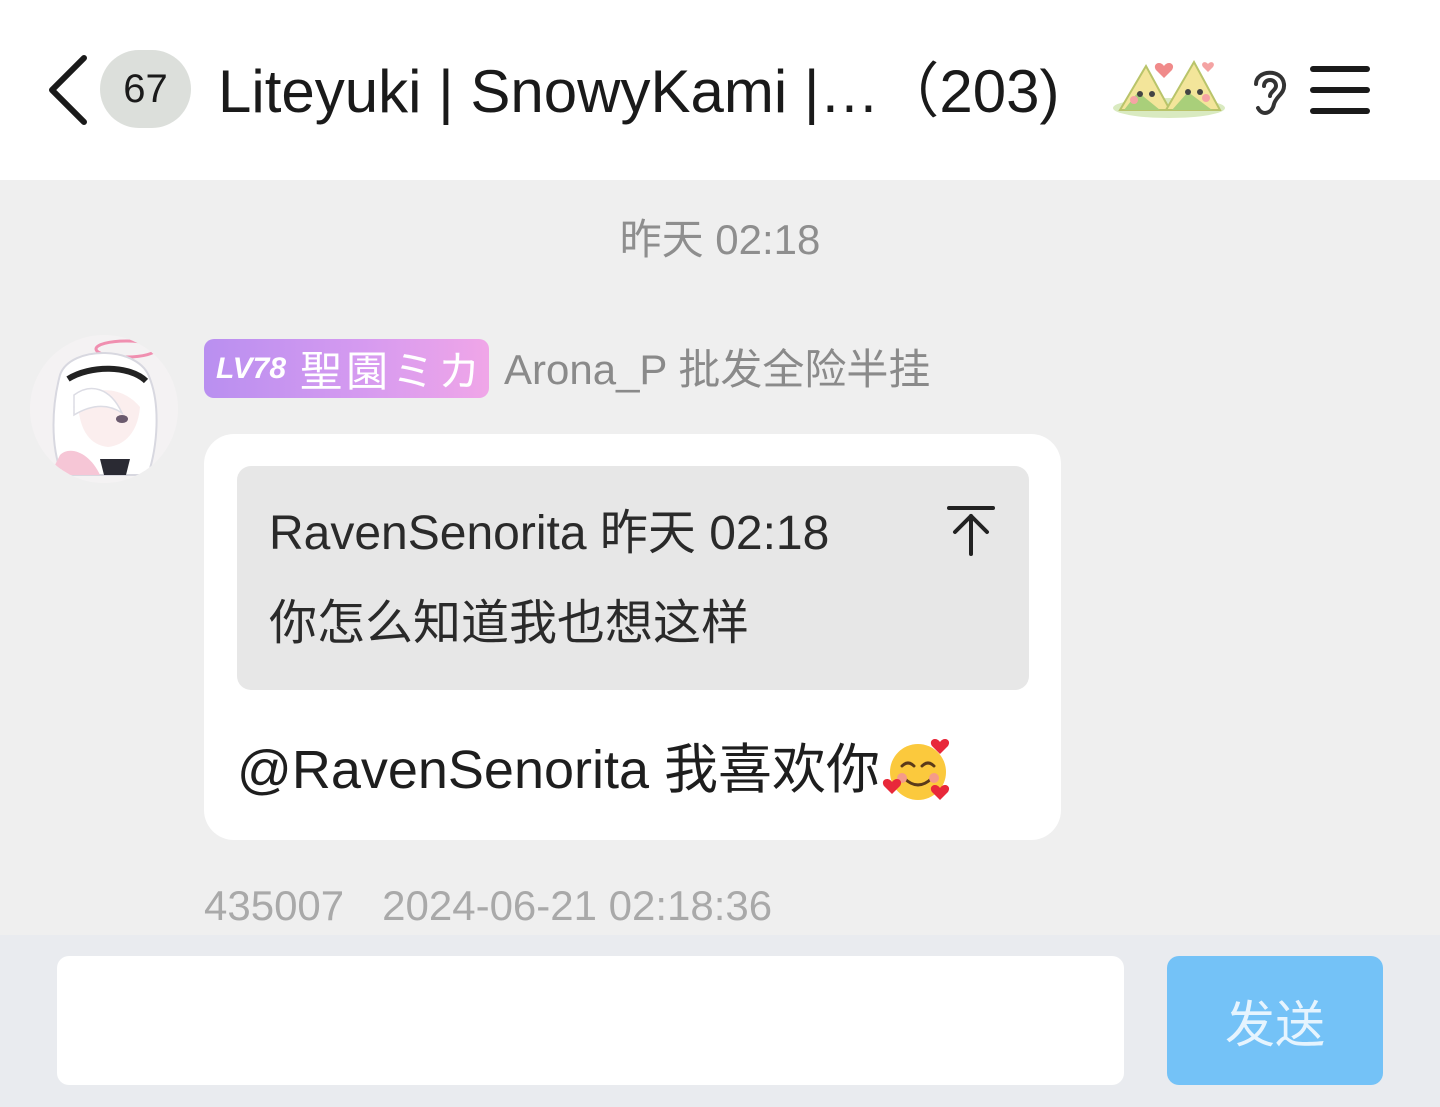 The height and width of the screenshot is (1107, 1440). Describe the element at coordinates (1269, 92) in the screenshot. I see `ear-icon` at that location.